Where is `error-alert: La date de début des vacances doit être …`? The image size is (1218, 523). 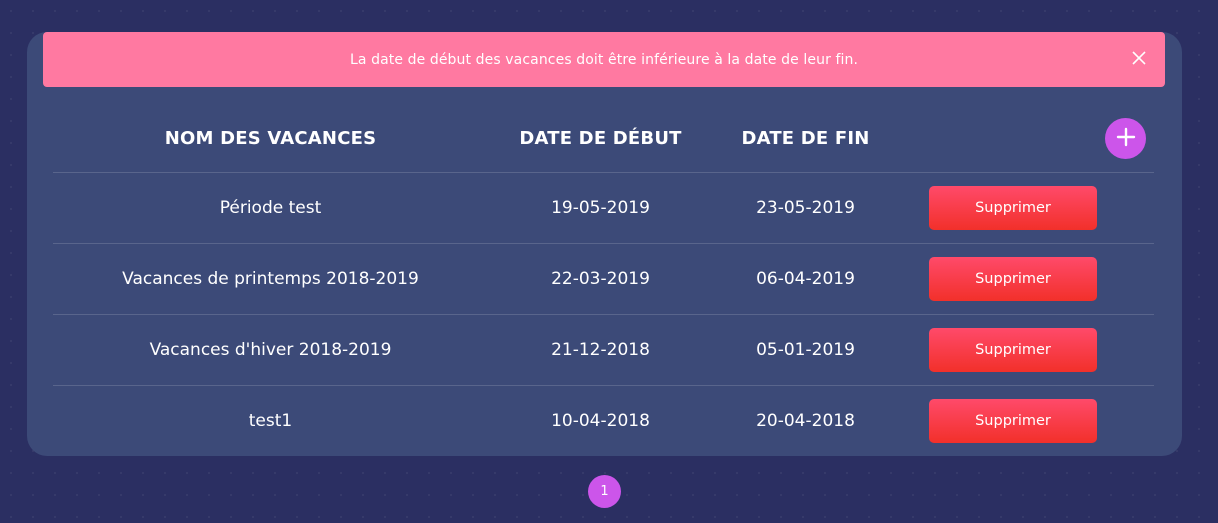
error-alert: La date de début des vacances doit être … is located at coordinates (604, 59).